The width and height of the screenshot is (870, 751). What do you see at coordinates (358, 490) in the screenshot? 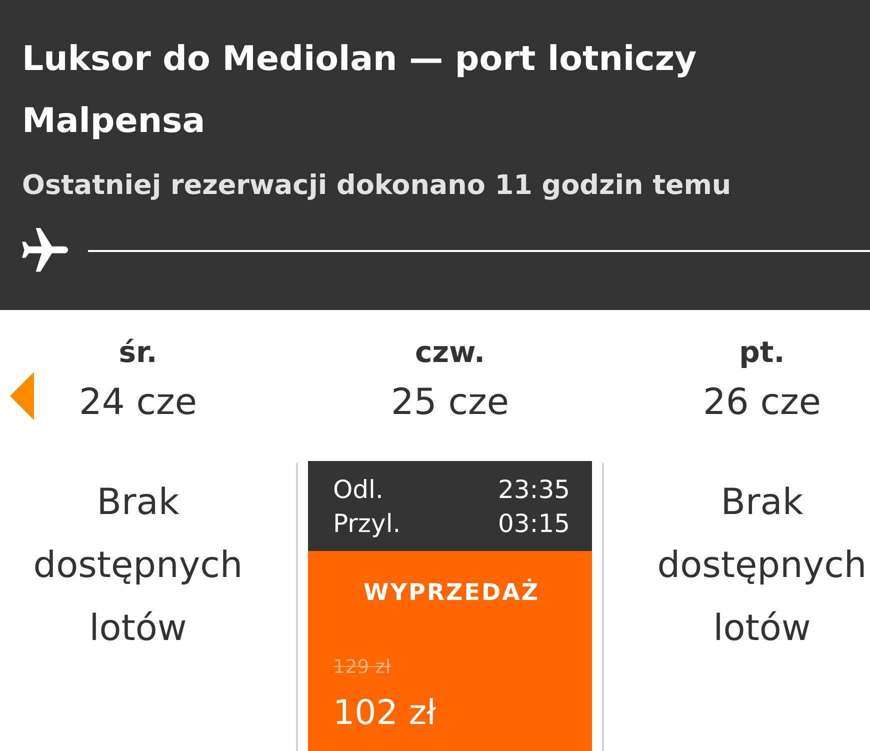
I see `departure-label: Odl.` at bounding box center [358, 490].